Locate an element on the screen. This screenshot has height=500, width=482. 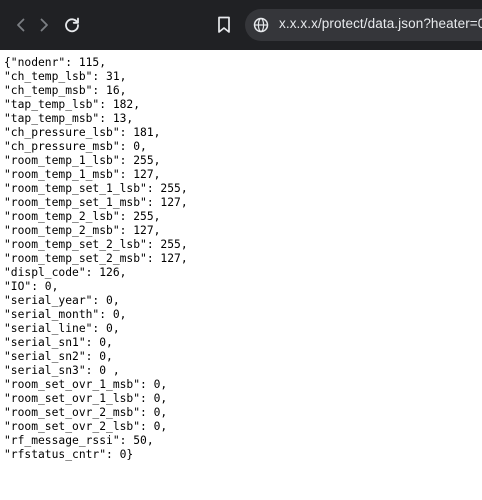
reload-icon is located at coordinates (72, 25).